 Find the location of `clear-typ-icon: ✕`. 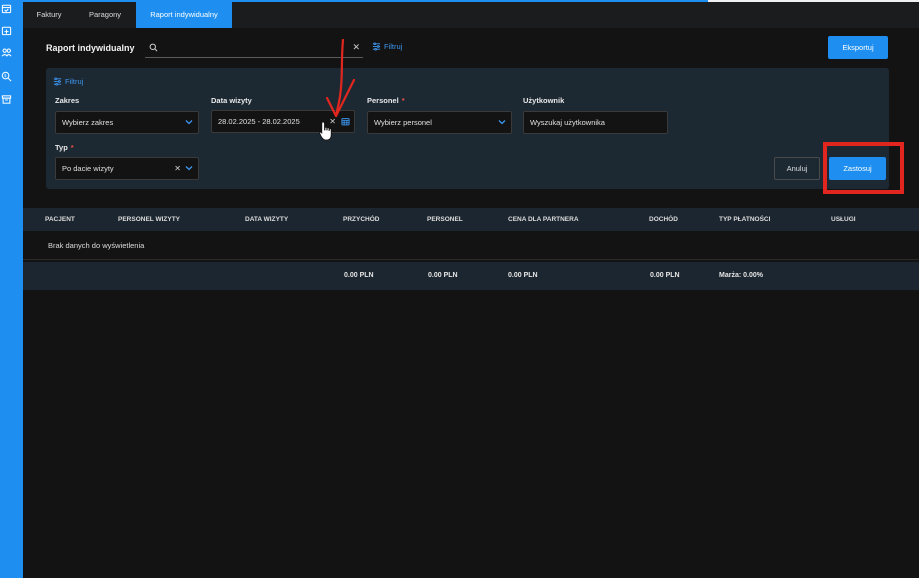

clear-typ-icon: ✕ is located at coordinates (177, 168).